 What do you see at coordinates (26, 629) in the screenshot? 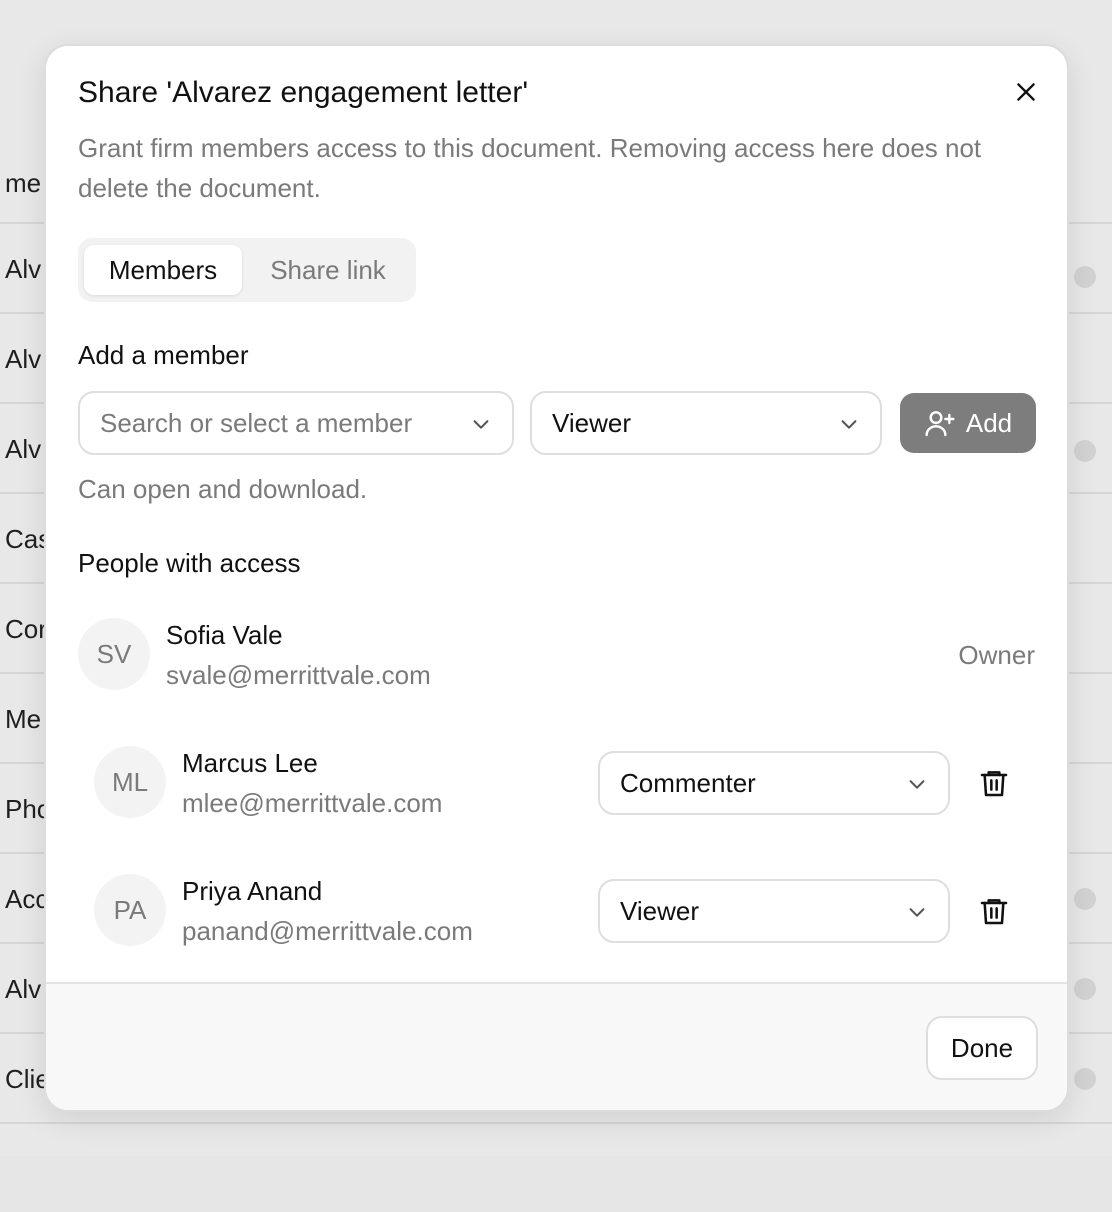
I see `bg-row-text: Cor` at bounding box center [26, 629].